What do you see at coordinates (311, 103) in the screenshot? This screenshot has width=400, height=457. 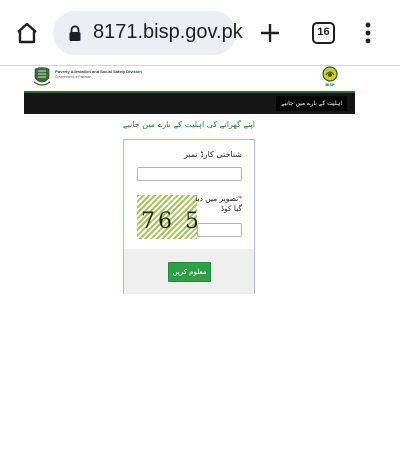 I see `nav-item-eligibility: اہلیت کے بارے میں جانیے` at bounding box center [311, 103].